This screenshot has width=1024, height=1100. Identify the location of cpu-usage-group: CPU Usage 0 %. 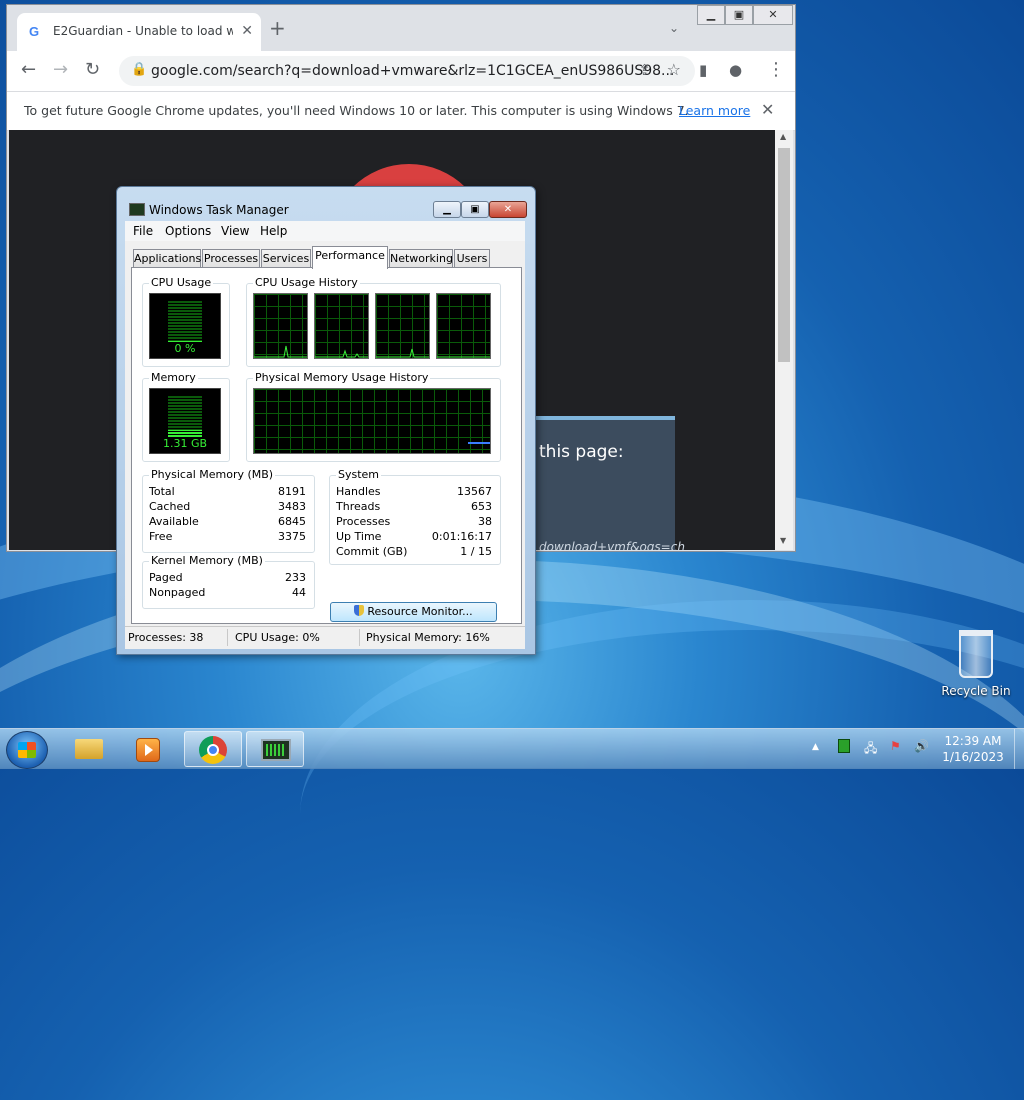
(186, 321).